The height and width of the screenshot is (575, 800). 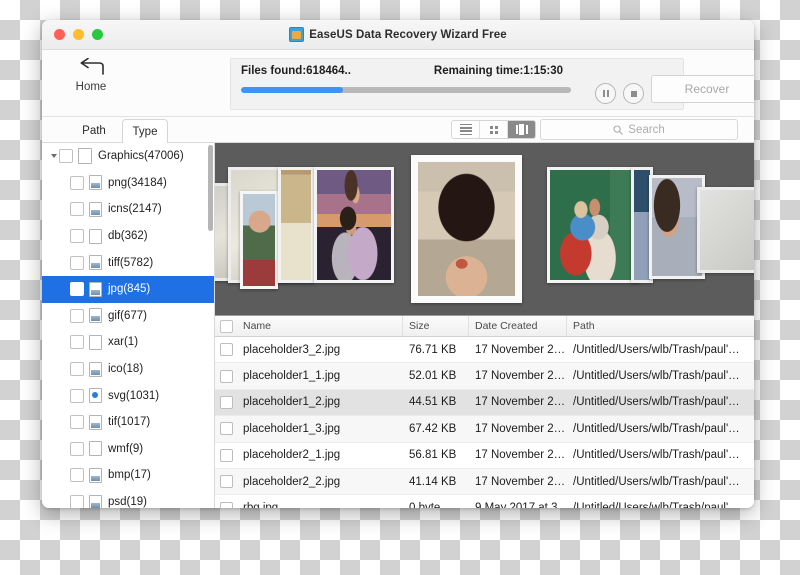 What do you see at coordinates (128, 422) in the screenshot?
I see `sidebar-item-tif: tif(1017)` at bounding box center [128, 422].